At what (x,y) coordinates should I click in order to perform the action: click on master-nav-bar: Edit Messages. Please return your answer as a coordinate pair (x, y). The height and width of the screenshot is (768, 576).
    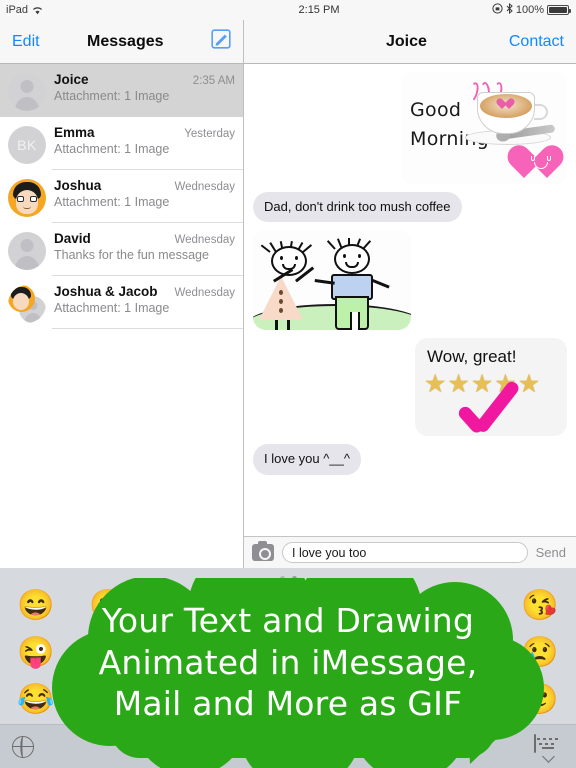
    Looking at the image, I should click on (122, 42).